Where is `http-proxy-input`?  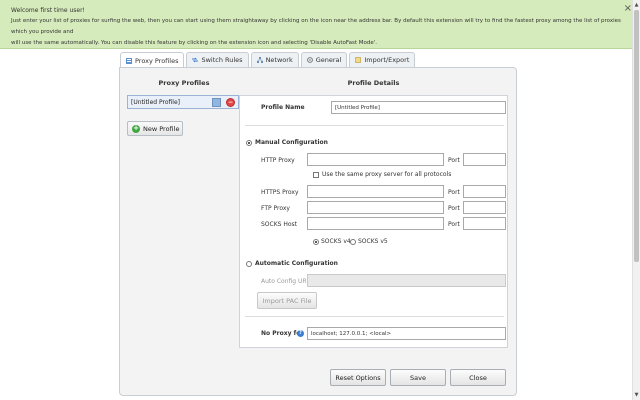
http-proxy-input is located at coordinates (375, 159).